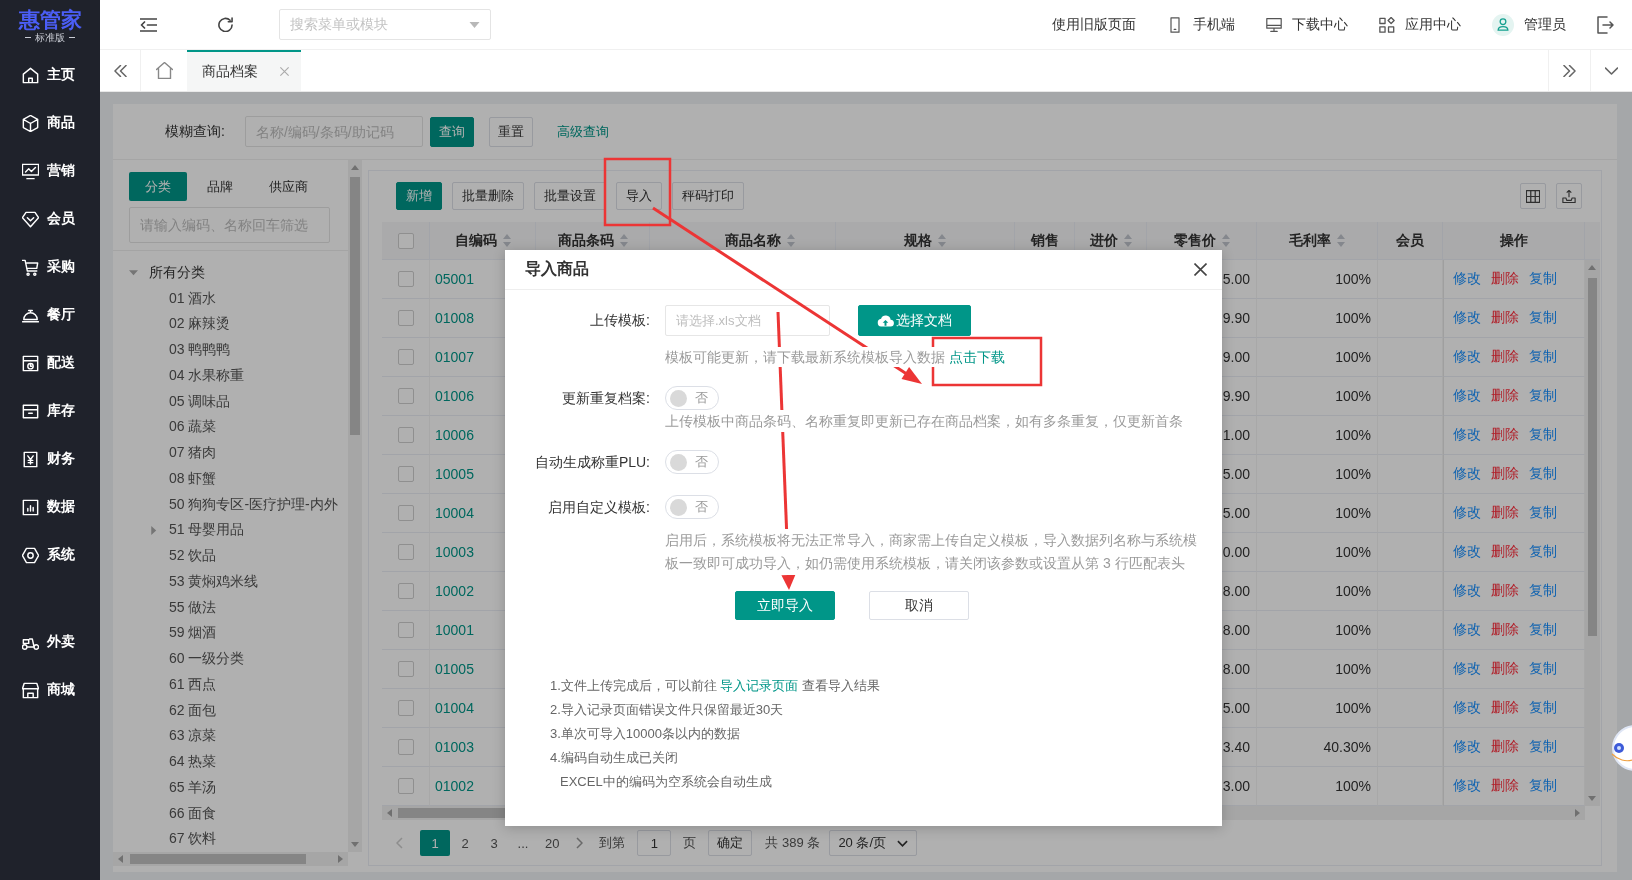  I want to click on page-number: 20, so click(552, 843).